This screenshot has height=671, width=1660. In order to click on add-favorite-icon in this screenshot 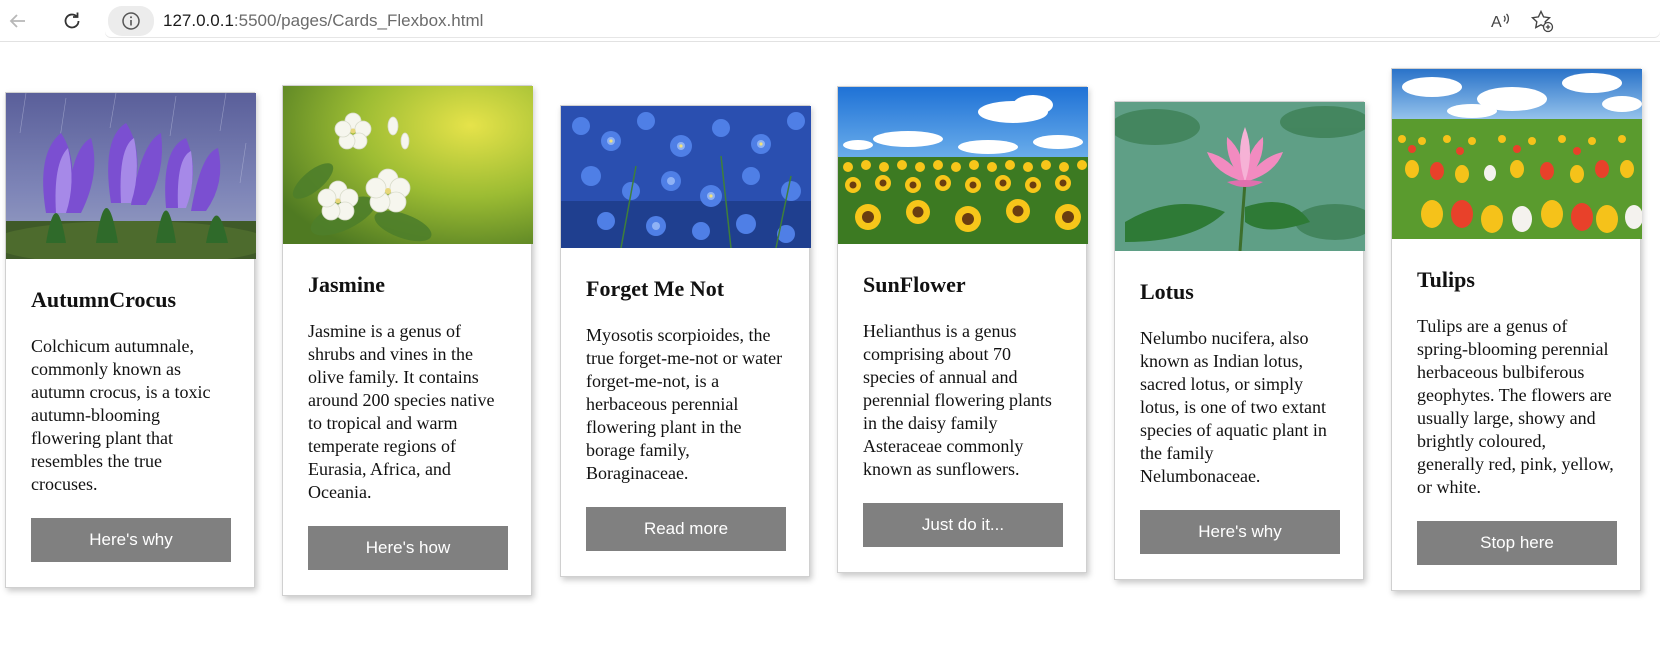, I will do `click(1542, 21)`.